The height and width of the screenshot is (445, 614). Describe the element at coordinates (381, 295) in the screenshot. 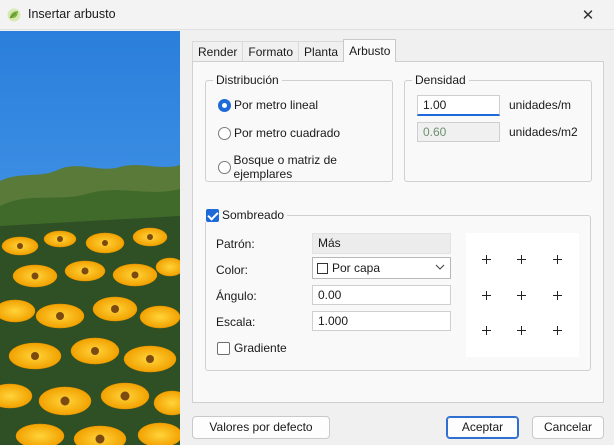

I see `angulo-input: 0.00` at that location.